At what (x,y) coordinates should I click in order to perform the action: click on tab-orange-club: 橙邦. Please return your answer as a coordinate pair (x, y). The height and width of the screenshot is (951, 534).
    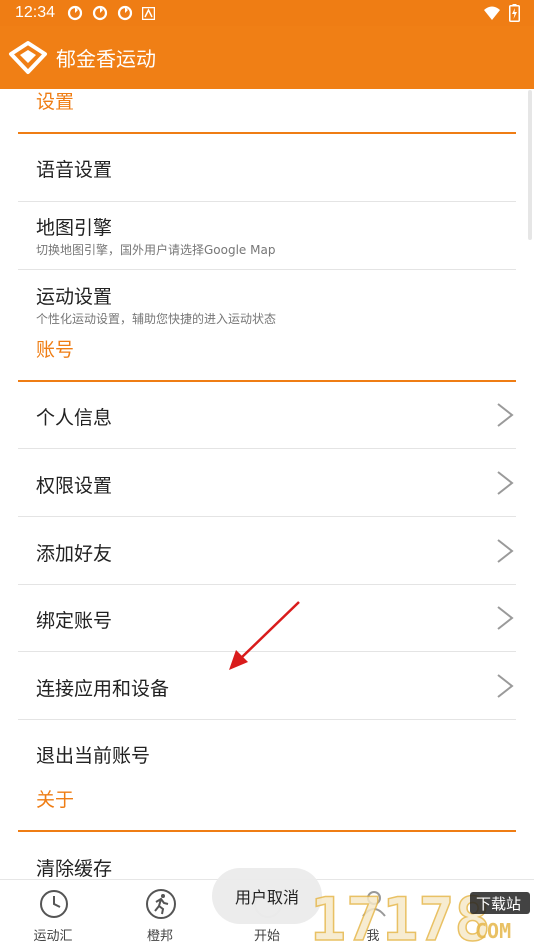
    Looking at the image, I should click on (160, 915).